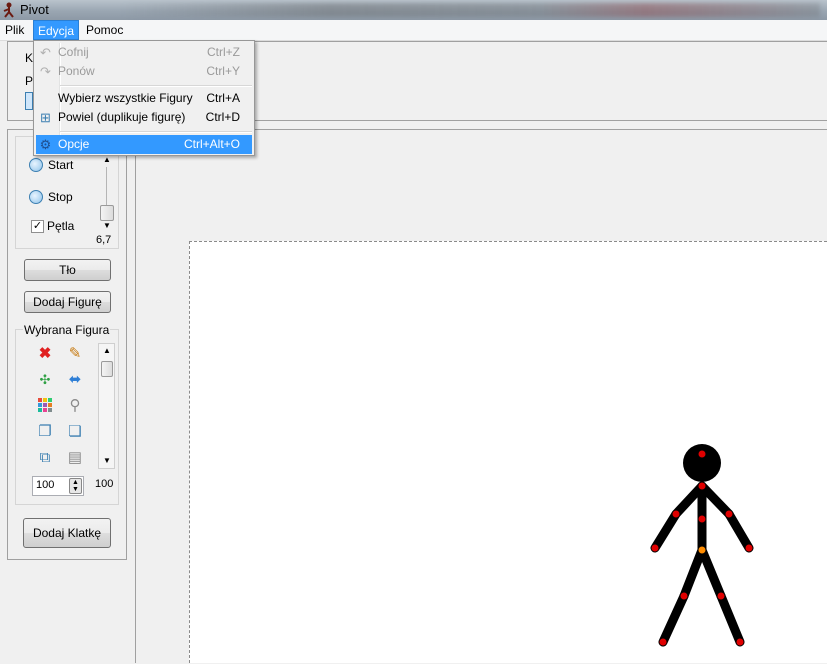 The height and width of the screenshot is (664, 827). What do you see at coordinates (144, 52) in the screenshot?
I see `menu-item-undo: ↶ Cofnij Ctrl+Z` at bounding box center [144, 52].